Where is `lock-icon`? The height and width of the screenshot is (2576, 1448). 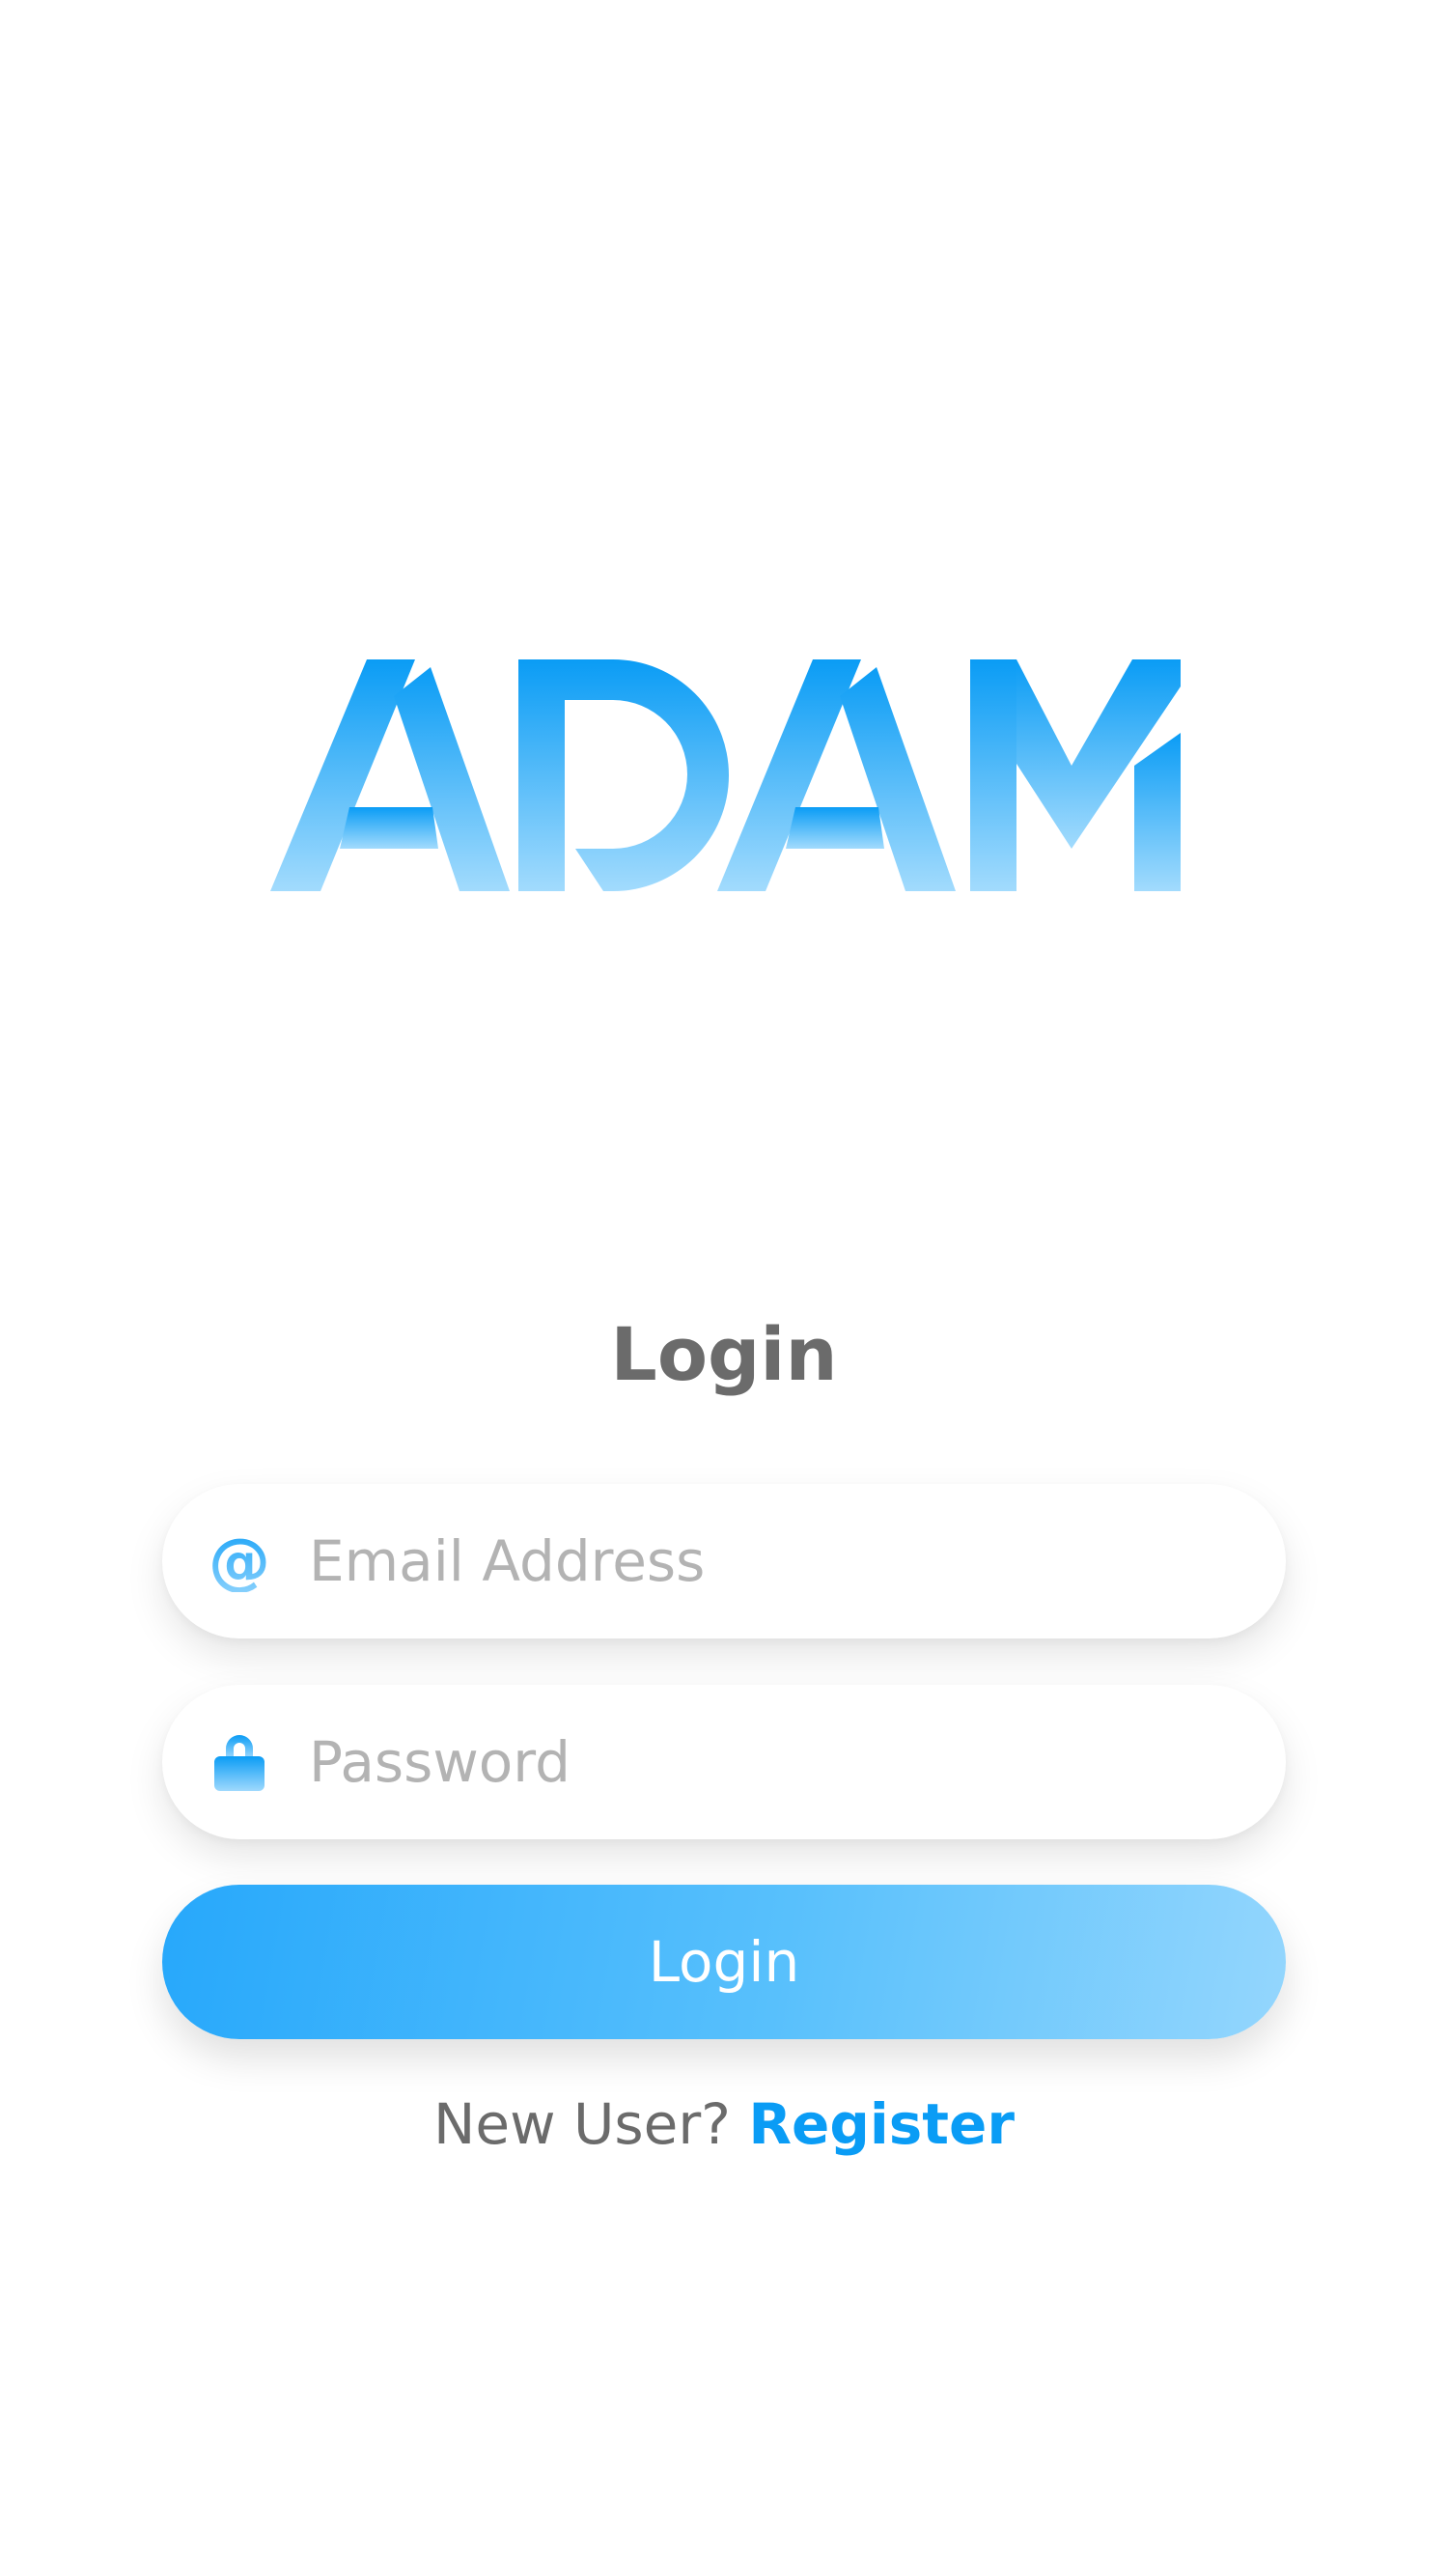
lock-icon is located at coordinates (240, 1762).